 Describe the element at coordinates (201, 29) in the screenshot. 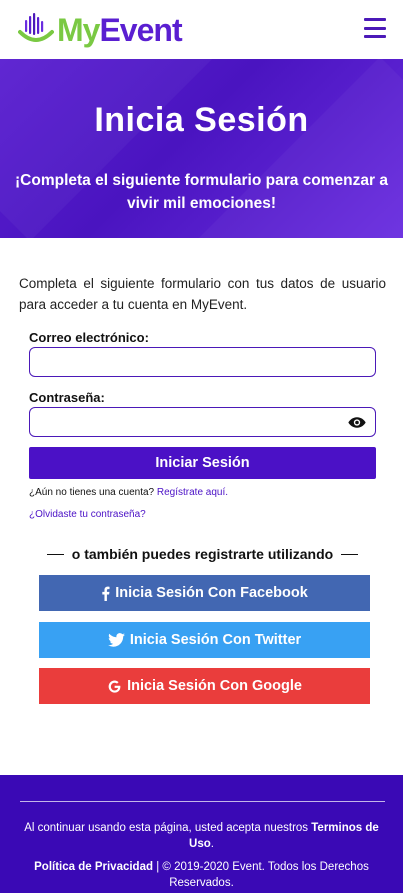

I see `top-navbar: MyEvent` at that location.